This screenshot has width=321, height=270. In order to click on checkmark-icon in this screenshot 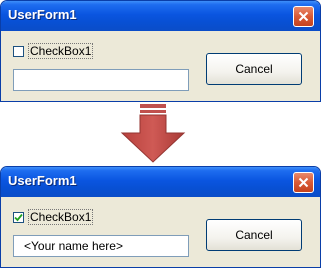, I will do `click(18, 217)`.